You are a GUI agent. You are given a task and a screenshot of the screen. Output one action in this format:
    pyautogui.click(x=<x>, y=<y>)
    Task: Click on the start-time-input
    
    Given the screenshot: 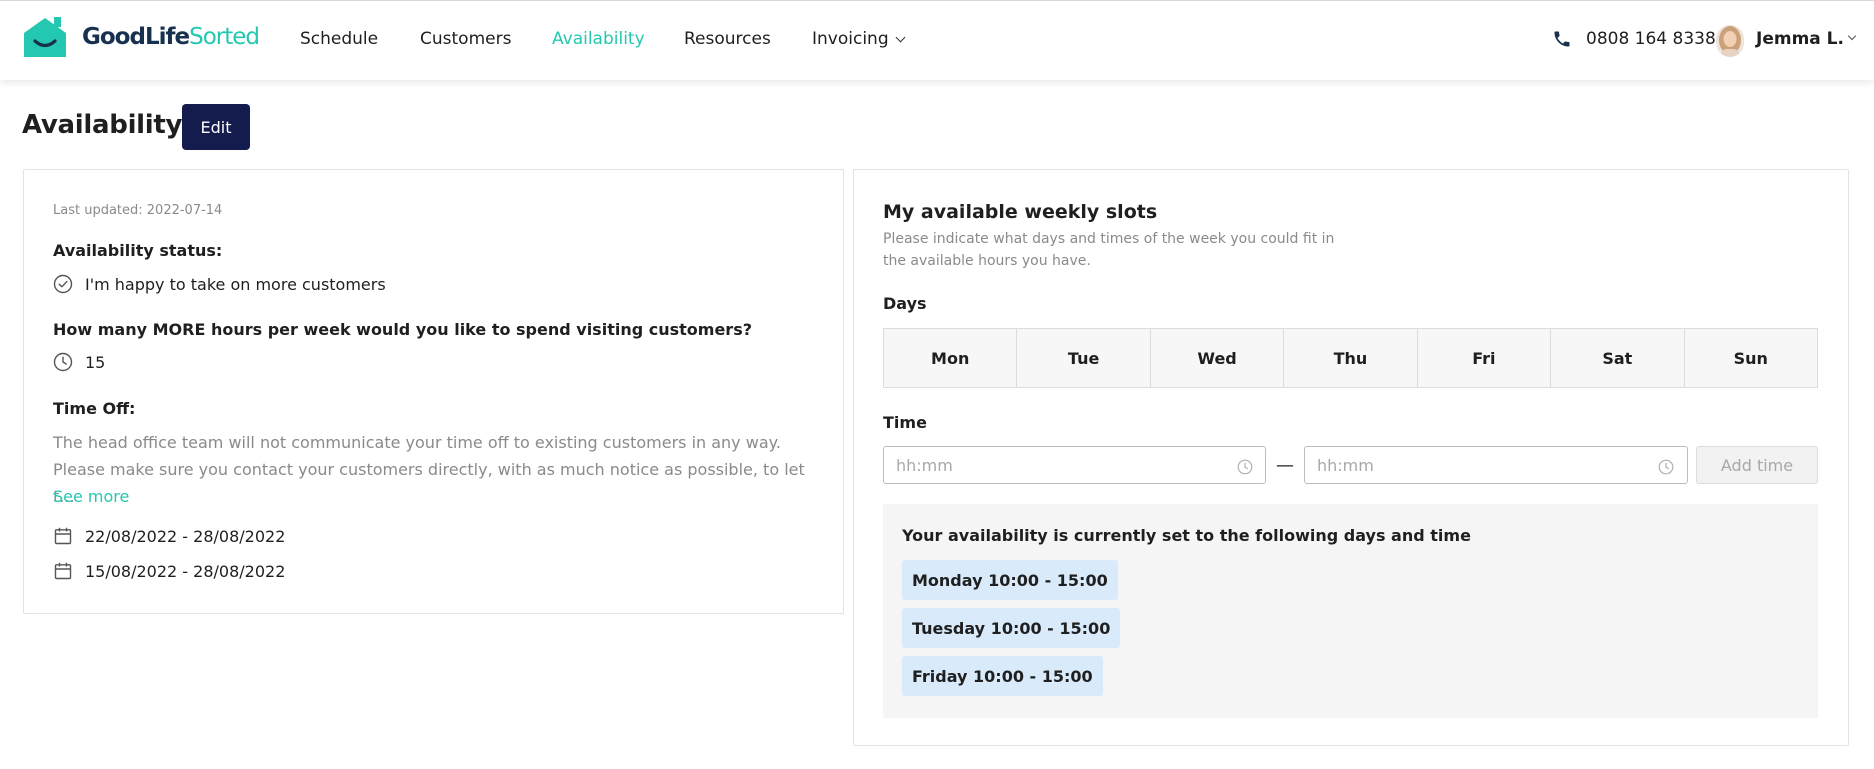 What is the action you would take?
    pyautogui.click(x=1074, y=465)
    